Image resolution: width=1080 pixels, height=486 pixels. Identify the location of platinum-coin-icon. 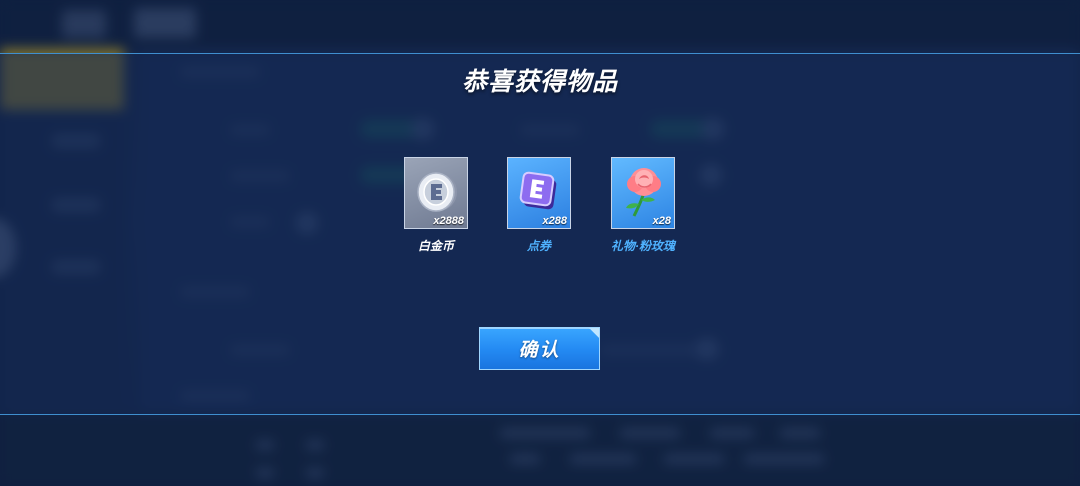
(437, 192).